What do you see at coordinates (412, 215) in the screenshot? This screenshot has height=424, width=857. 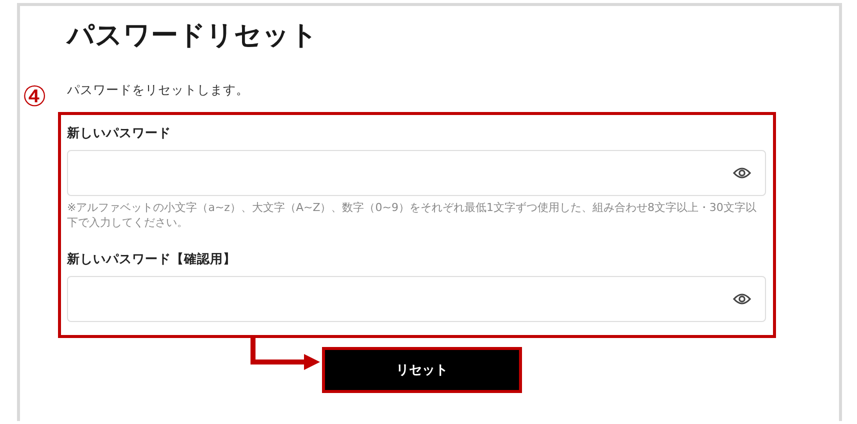 I see `password-hint: ※アルファベットの小文字（a~z）、大文字（A~Z）、数字（0~9）をそれぞれ最低1文字ずつ使用した、組み合わせ8文字以上・30文字以下で入力してください。` at bounding box center [412, 215].